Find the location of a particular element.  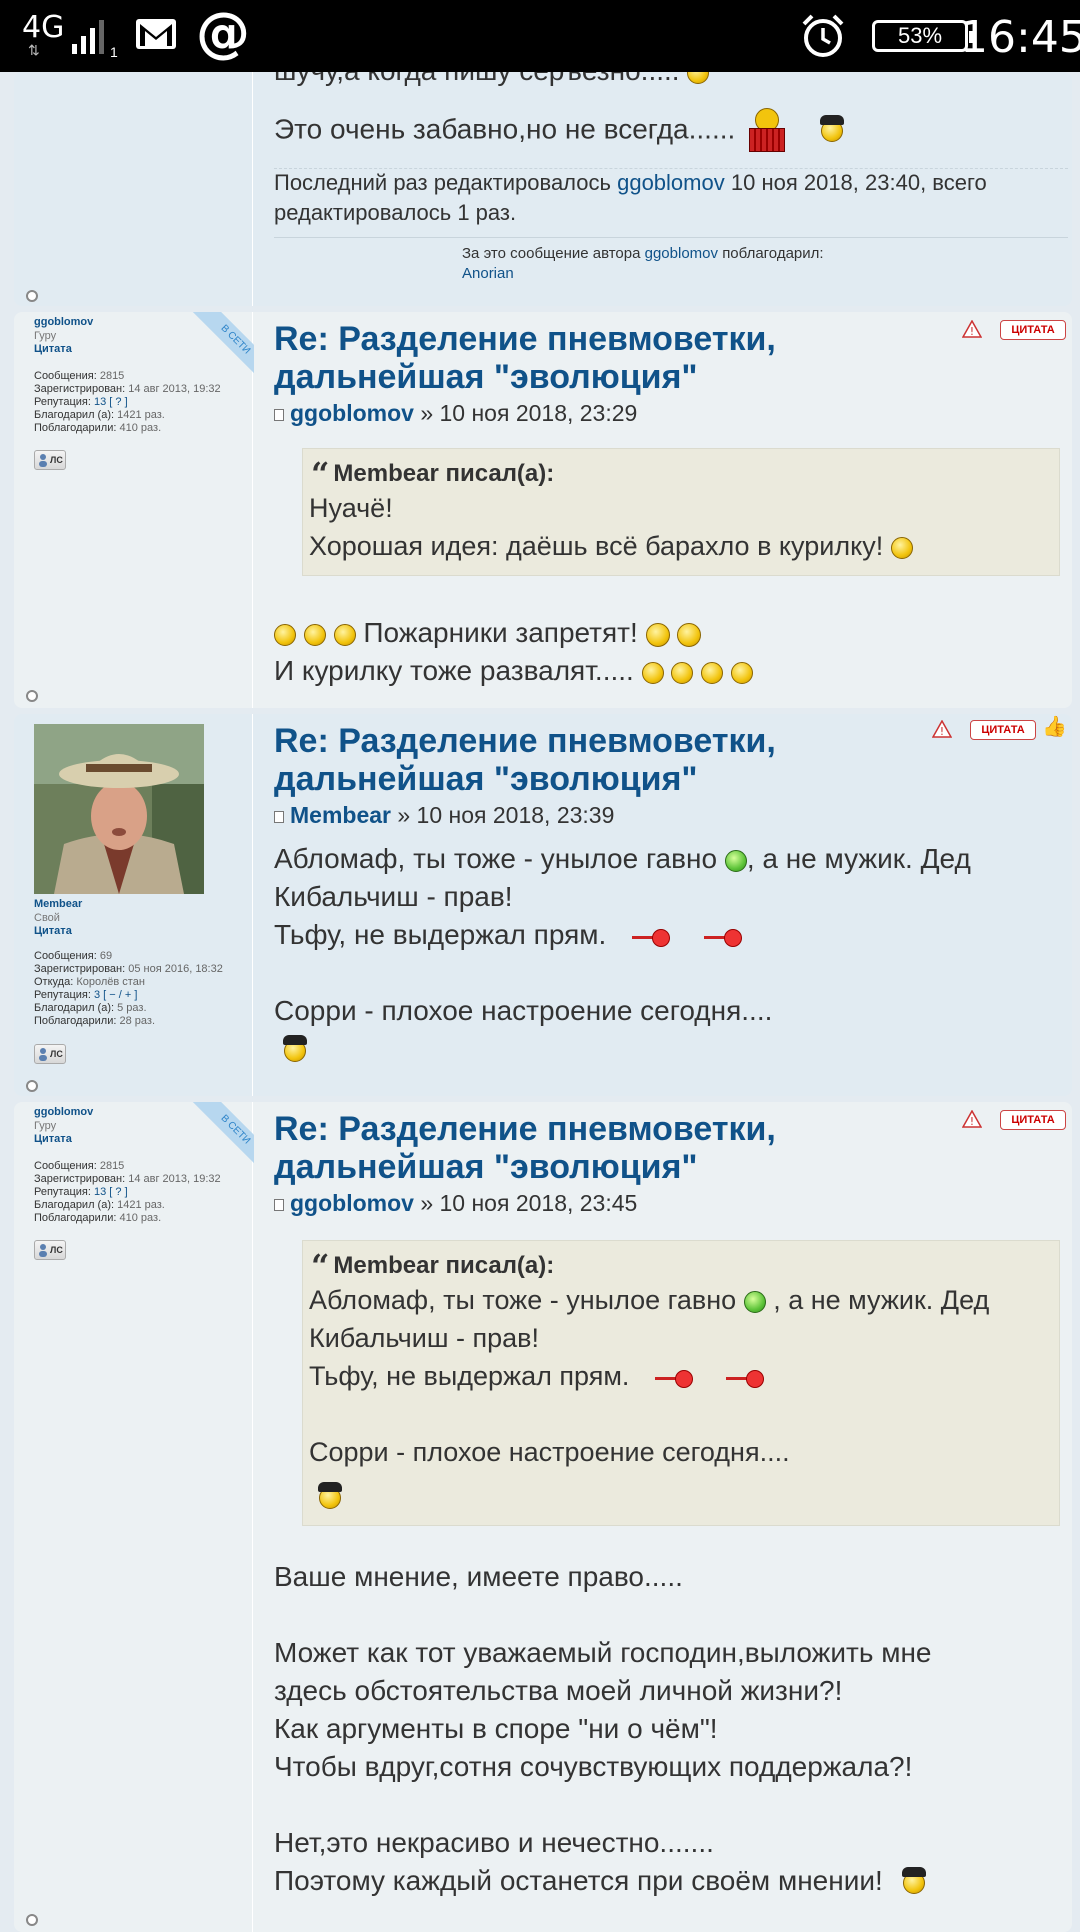

profile-location: Откуда: Королёв стан is located at coordinates (89, 982).